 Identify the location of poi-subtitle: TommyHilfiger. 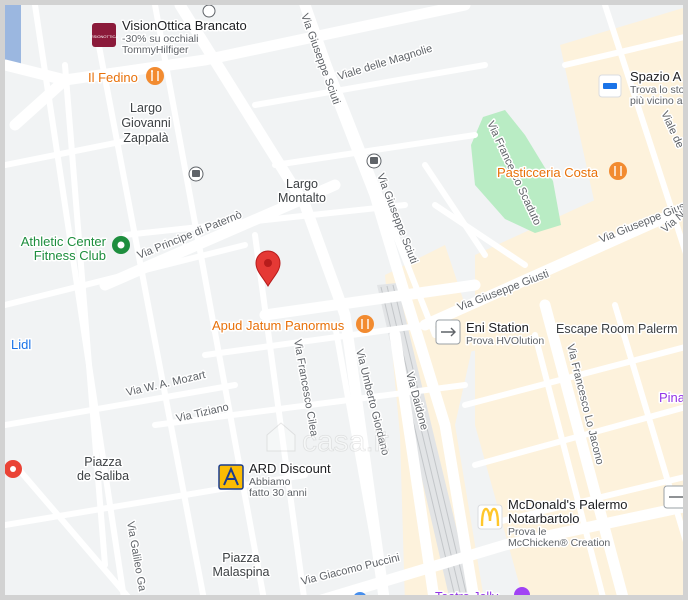
(155, 50).